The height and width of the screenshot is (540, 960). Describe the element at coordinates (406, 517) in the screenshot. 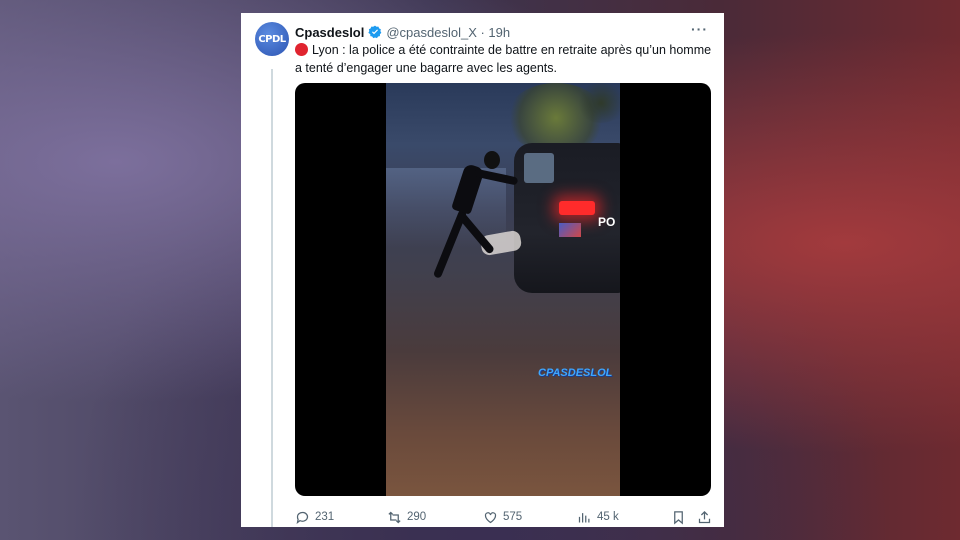

I see `repost-button: 290` at that location.